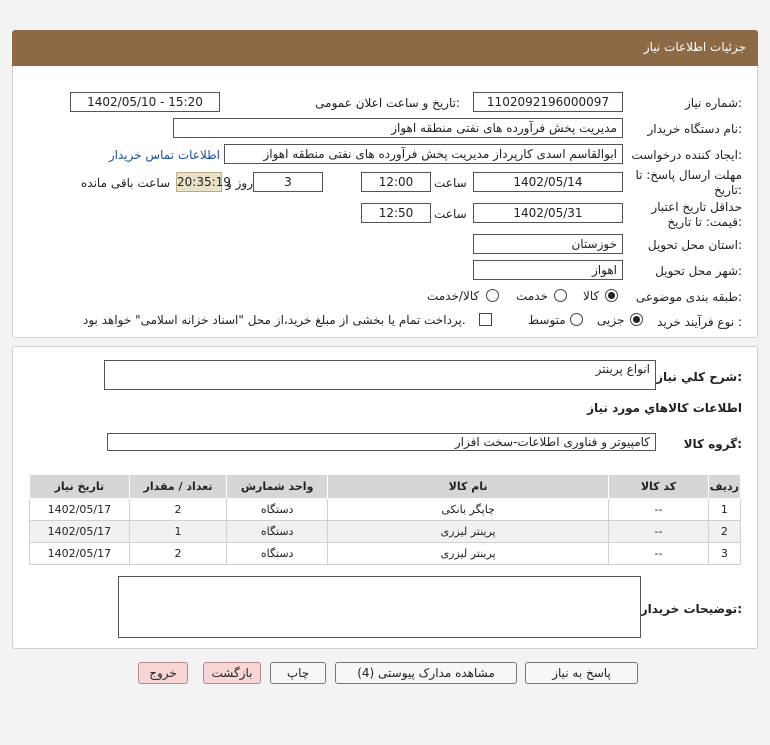 This screenshot has width=770, height=745. I want to click on col-quantity: تعداد / مقدار, so click(178, 486).